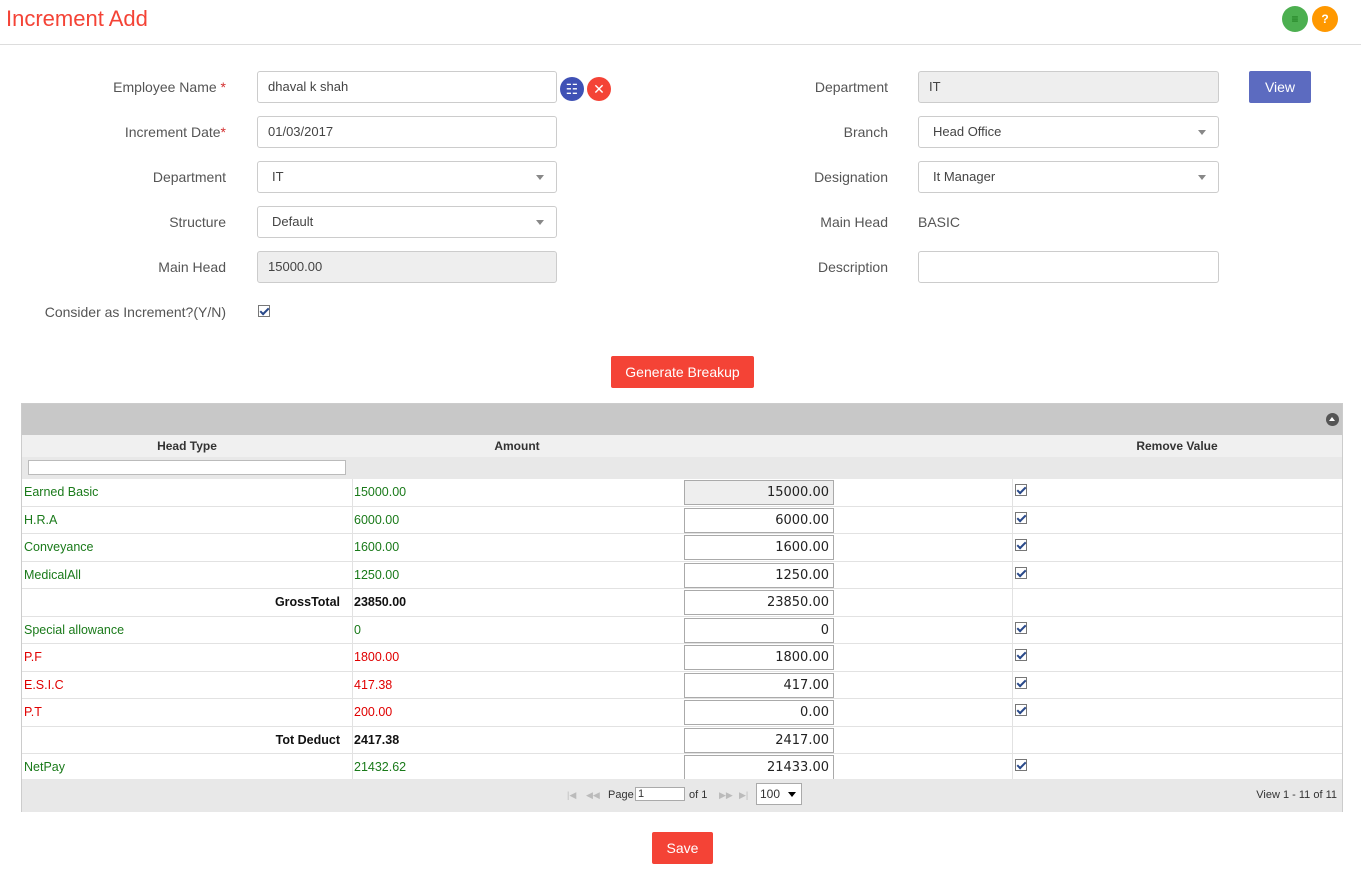 This screenshot has width=1361, height=878. What do you see at coordinates (759, 547) in the screenshot?
I see `amount-input: 1600.00` at bounding box center [759, 547].